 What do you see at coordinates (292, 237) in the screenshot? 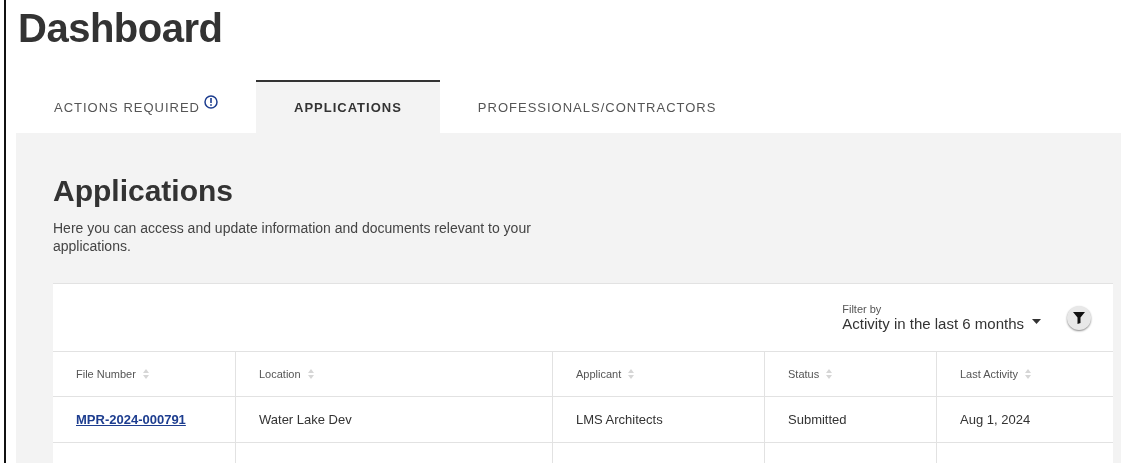
I see `section-description: Here you can access and update information and documents relevant to your applications.` at bounding box center [292, 237].